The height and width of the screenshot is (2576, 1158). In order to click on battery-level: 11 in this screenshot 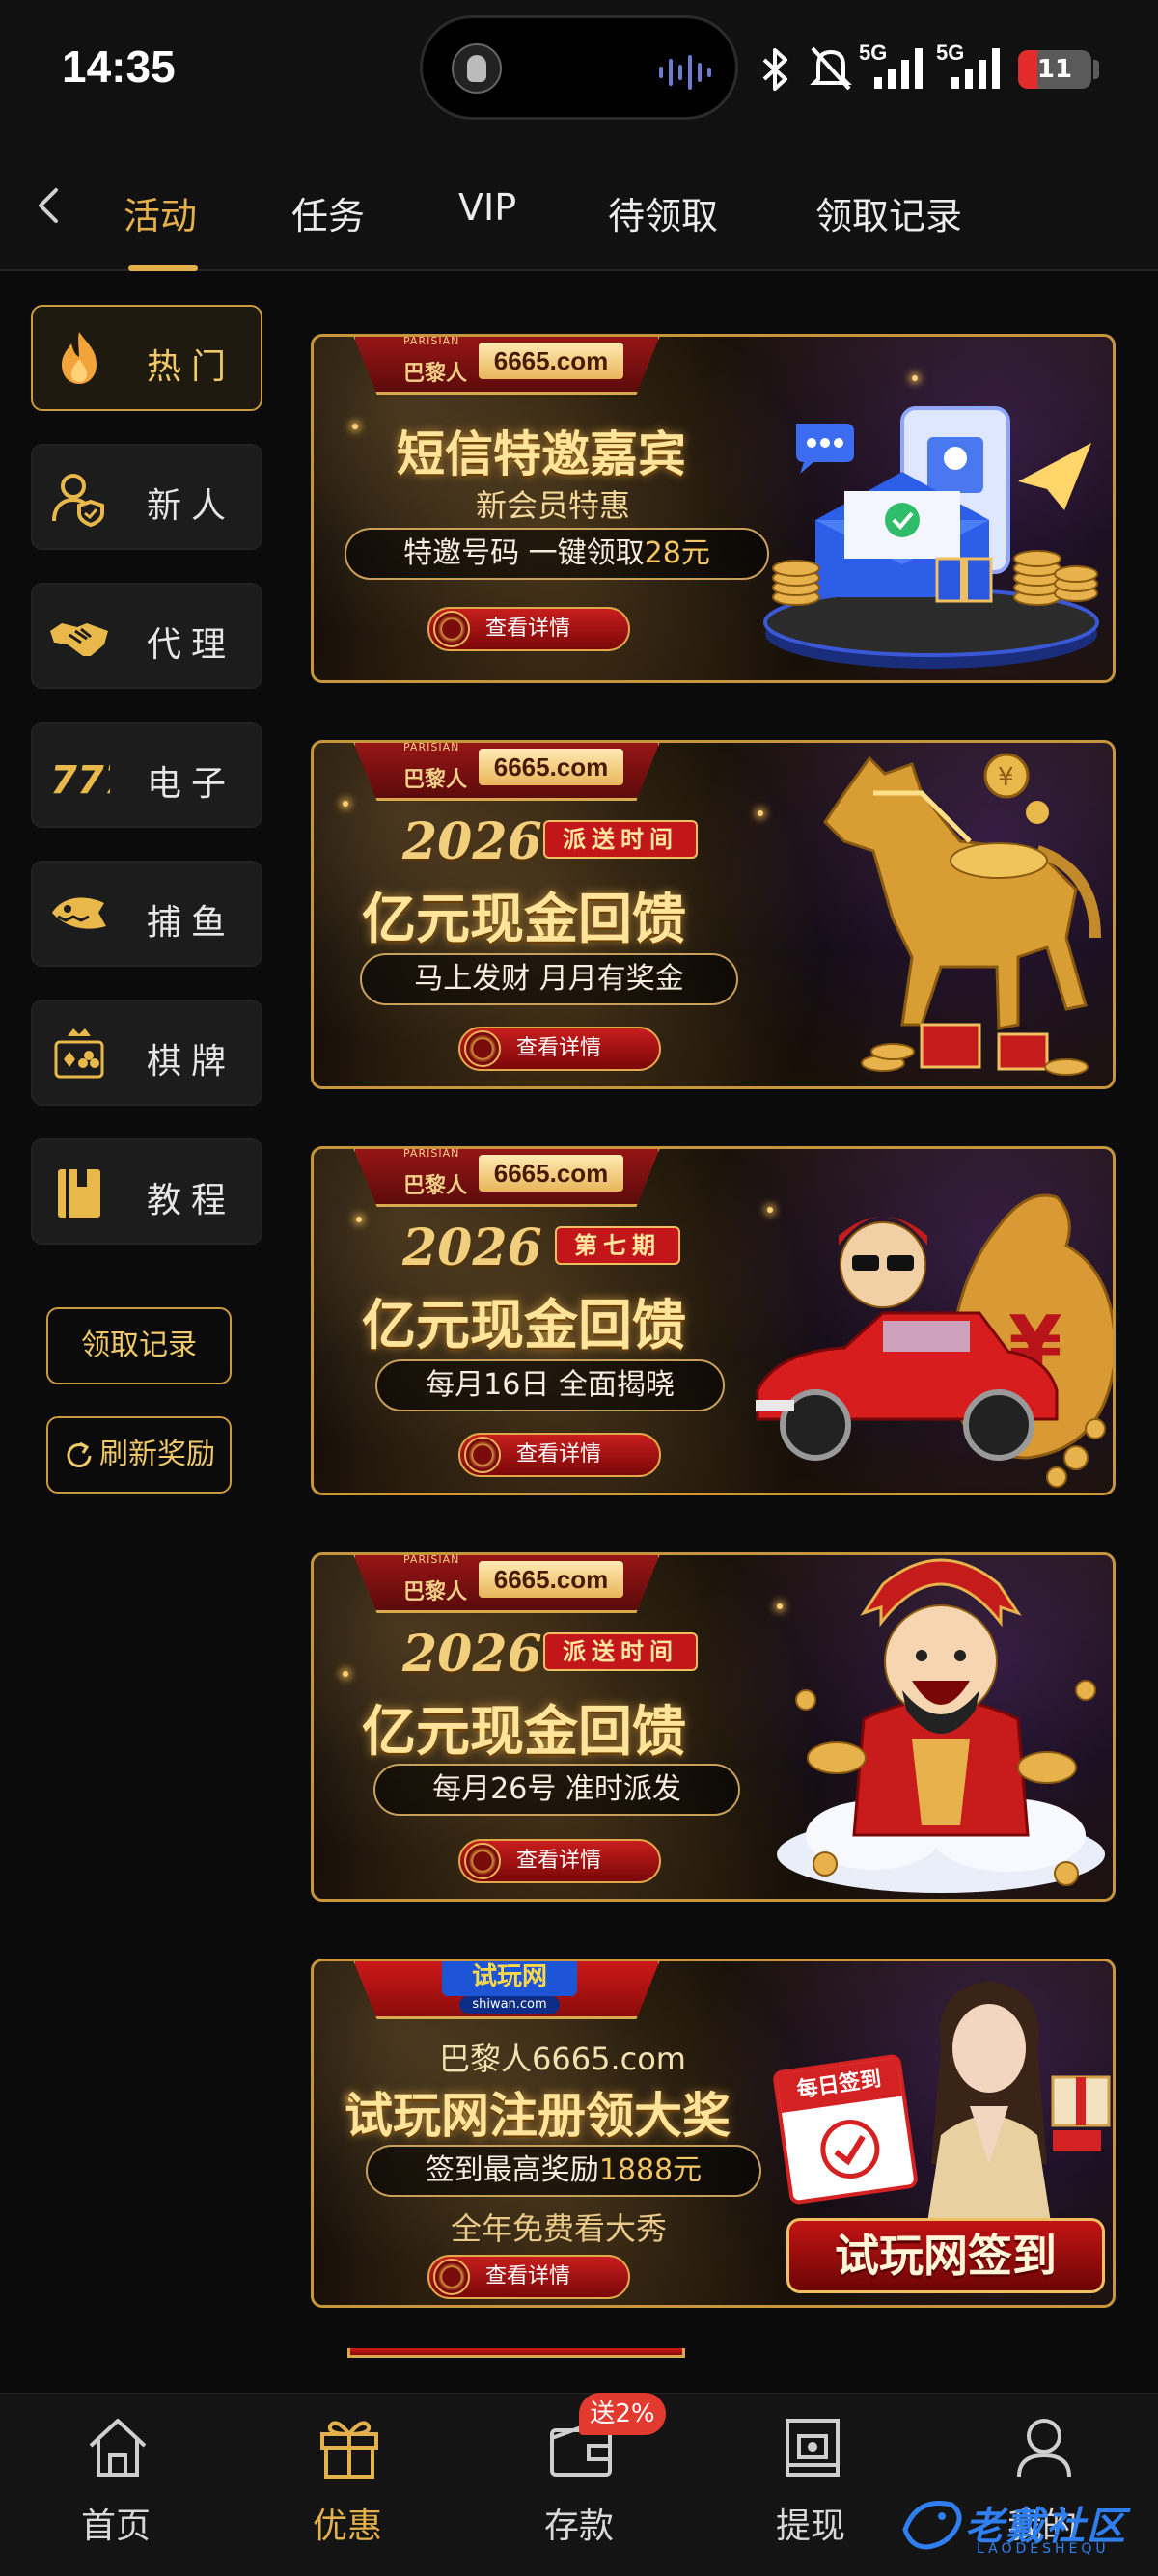, I will do `click(1054, 69)`.